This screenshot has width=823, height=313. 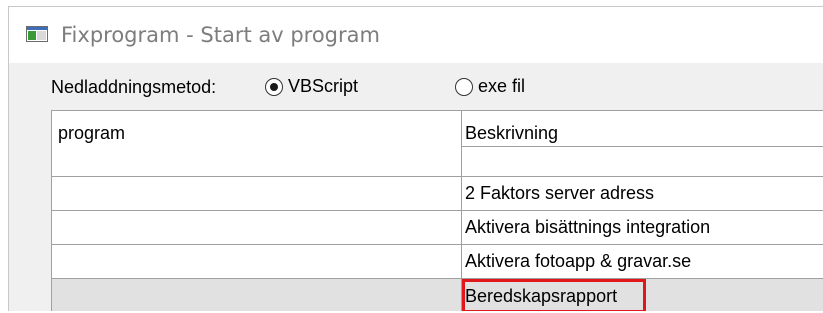 What do you see at coordinates (220, 35) in the screenshot?
I see `window-title: Fixprogram - Start av program` at bounding box center [220, 35].